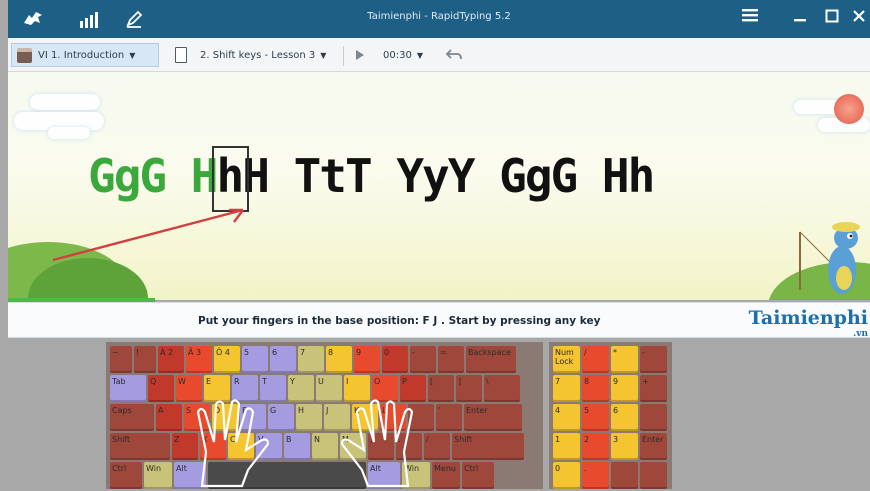 This screenshot has width=870, height=491. What do you see at coordinates (808, 323) in the screenshot?
I see `brand-logo: Taimienphi .vn` at bounding box center [808, 323].